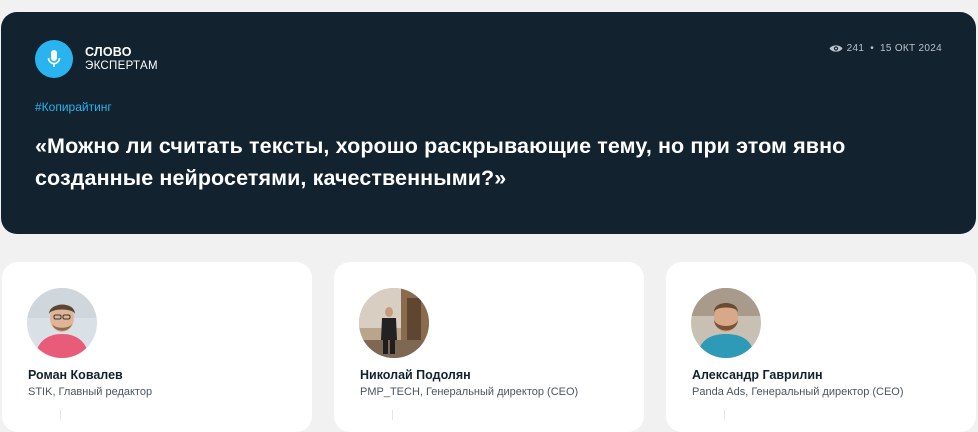 This screenshot has width=978, height=432. I want to click on expert-role: STIK, Главный редактор, so click(90, 392).